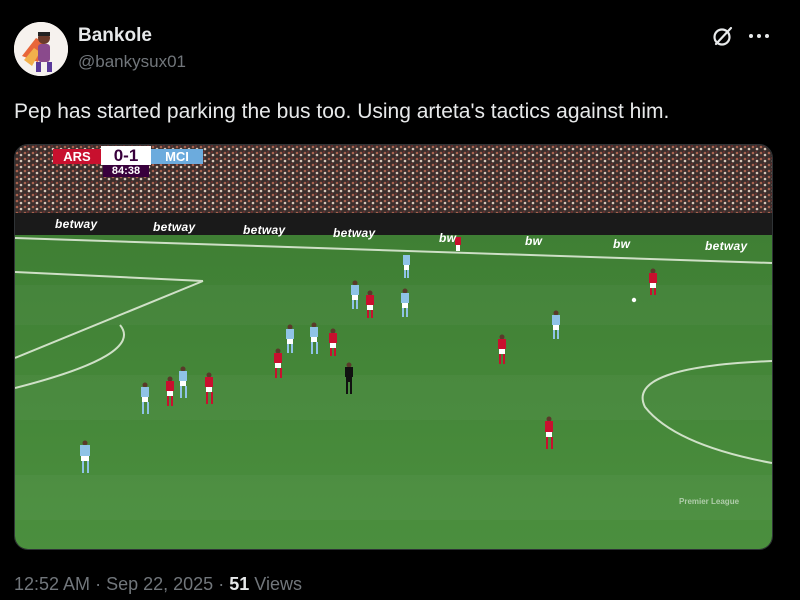  Describe the element at coordinates (709, 501) in the screenshot. I see `premier-league-watermark: Premier League` at that location.